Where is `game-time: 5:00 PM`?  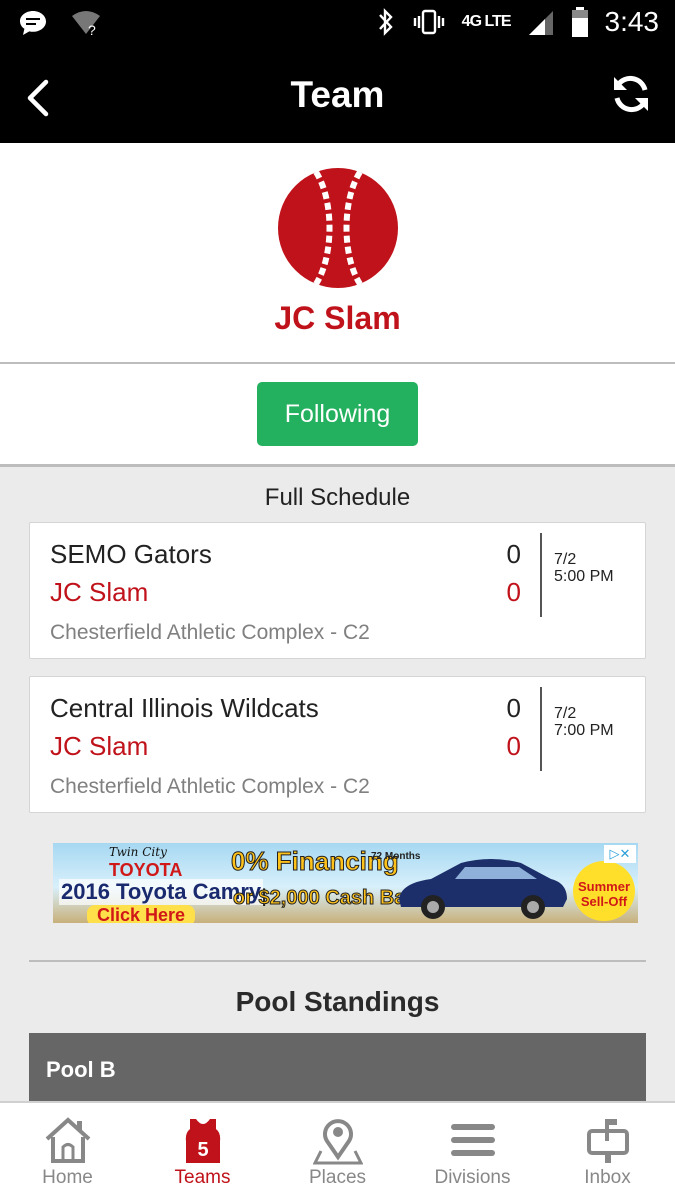
game-time: 5:00 PM is located at coordinates (584, 576).